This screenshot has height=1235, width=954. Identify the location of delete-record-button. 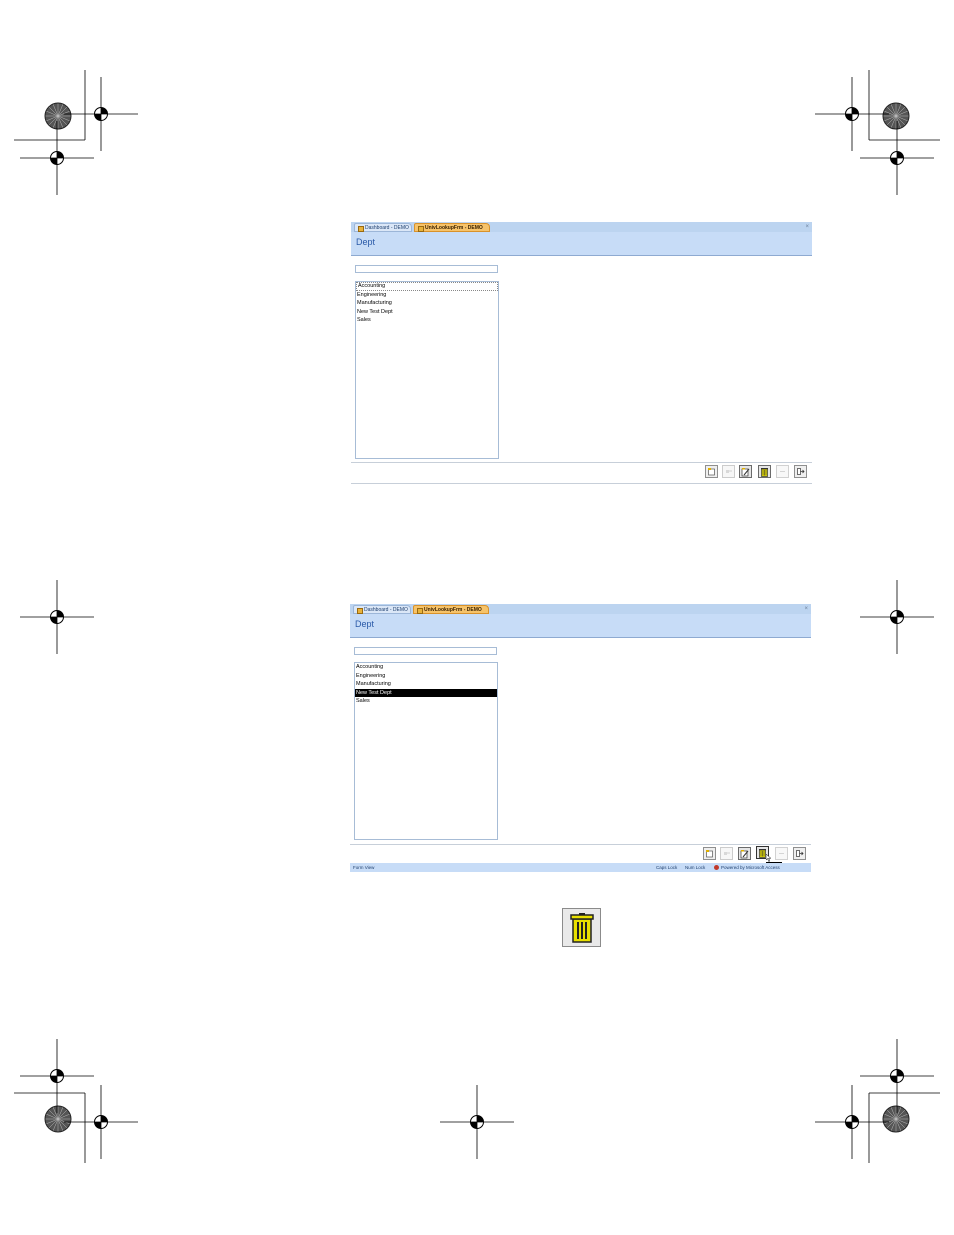
(764, 471).